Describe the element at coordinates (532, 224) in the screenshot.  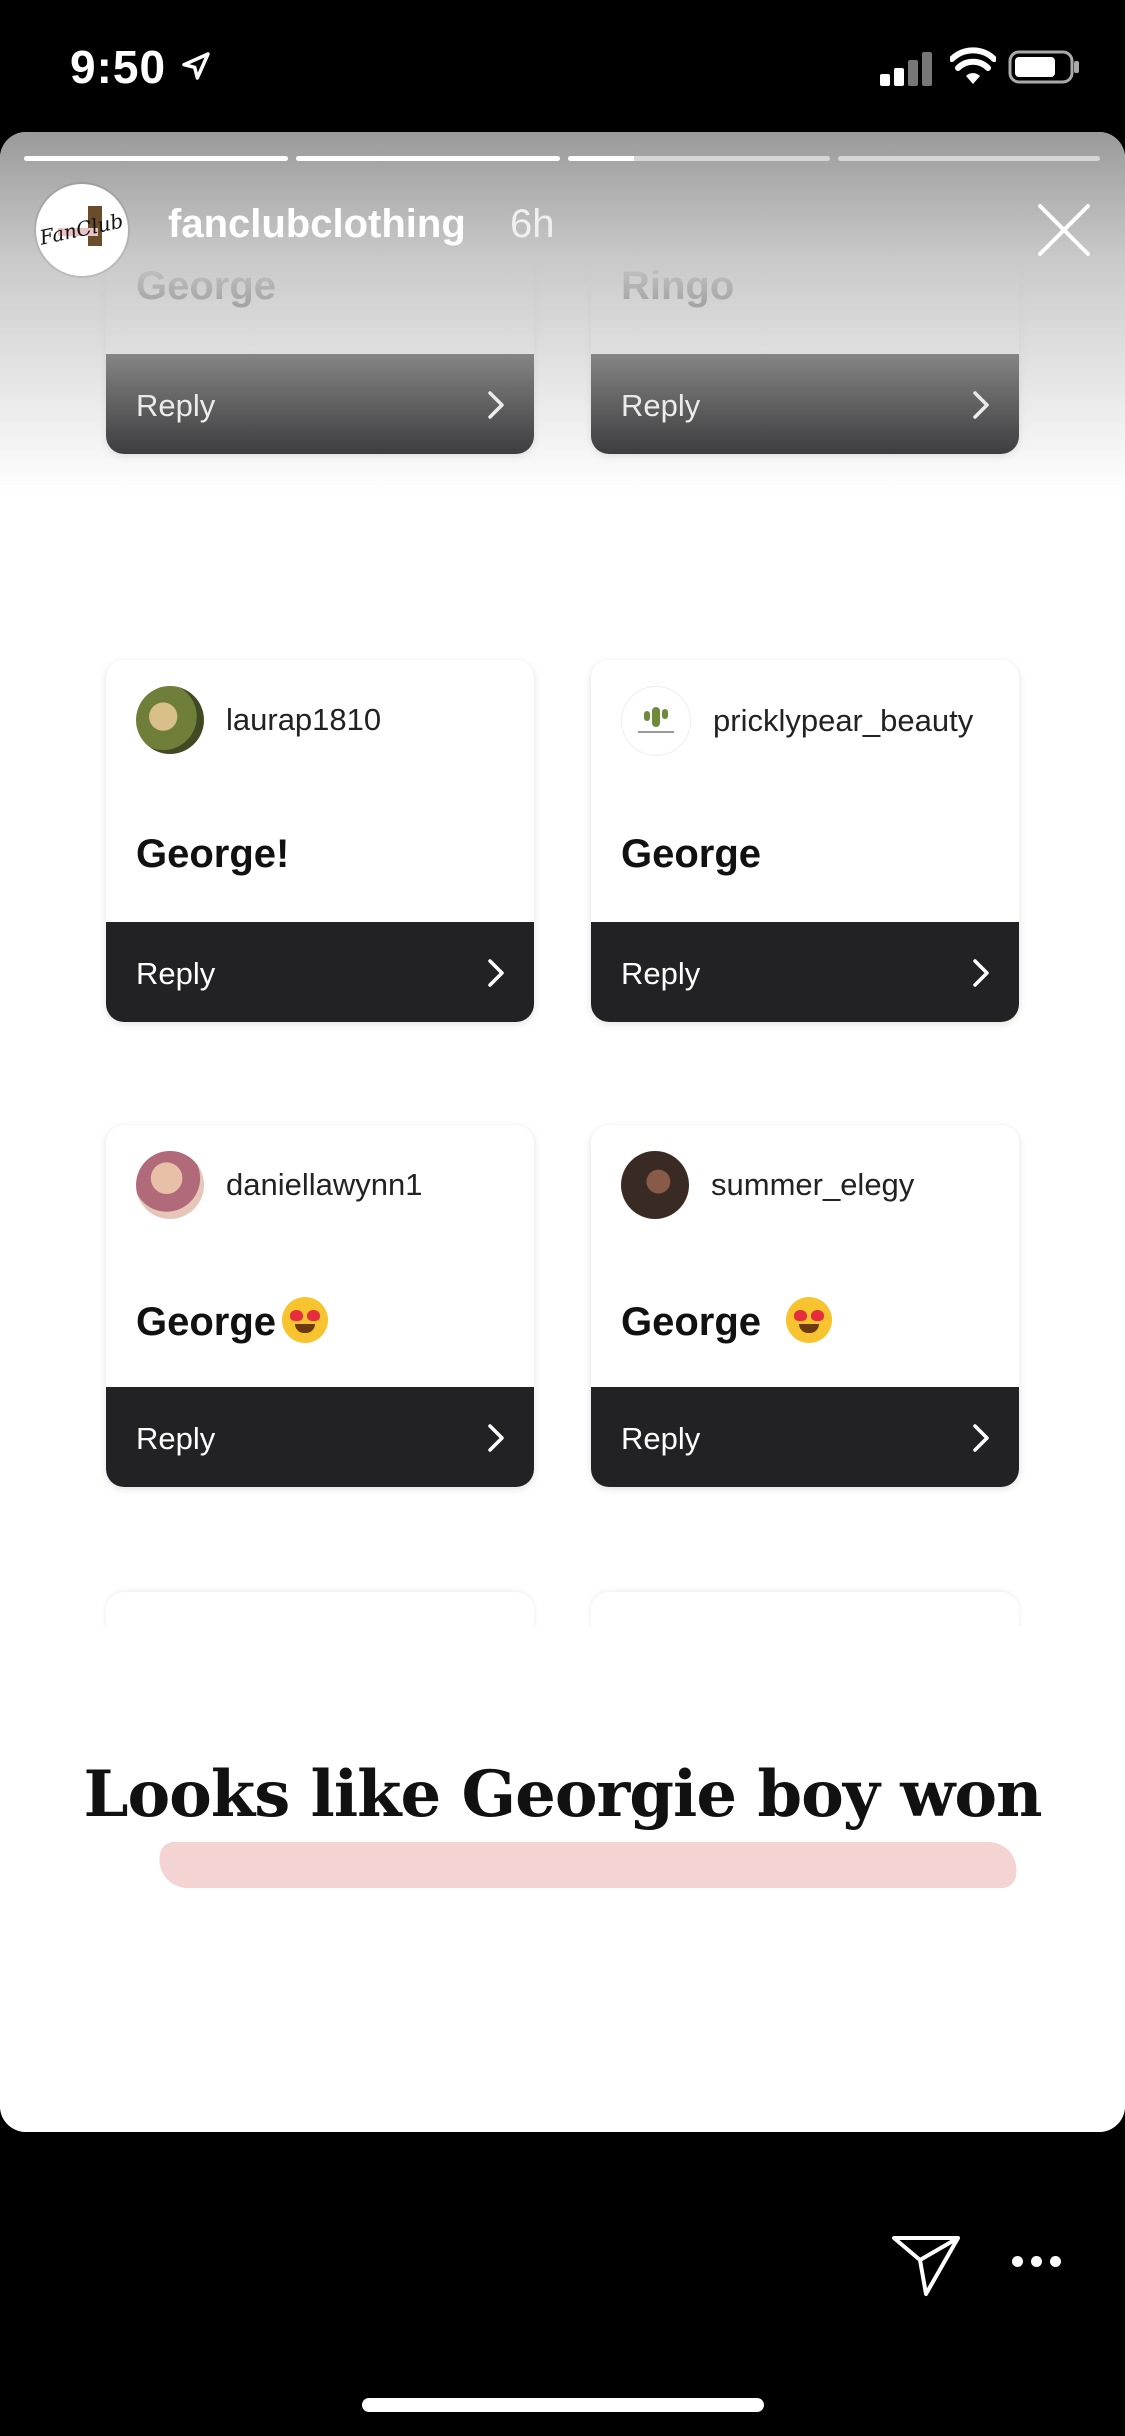
I see `story-age: 6h` at that location.